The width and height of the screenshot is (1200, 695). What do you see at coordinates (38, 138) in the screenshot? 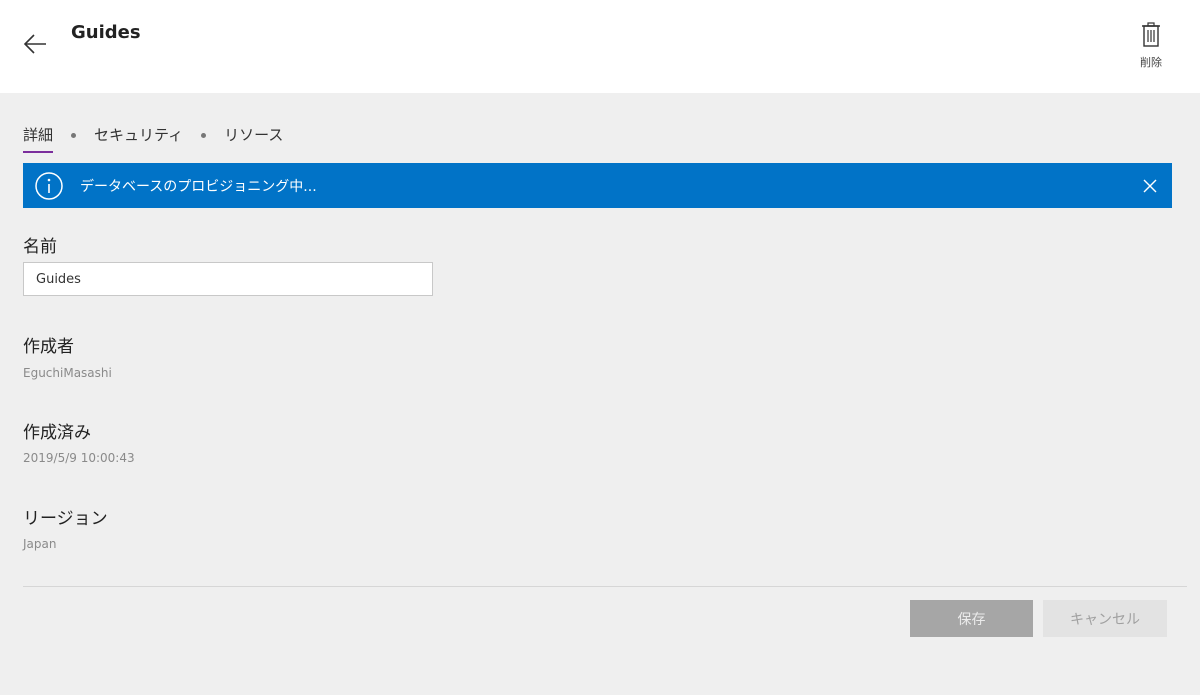
I see `tab-details: 詳細` at bounding box center [38, 138].